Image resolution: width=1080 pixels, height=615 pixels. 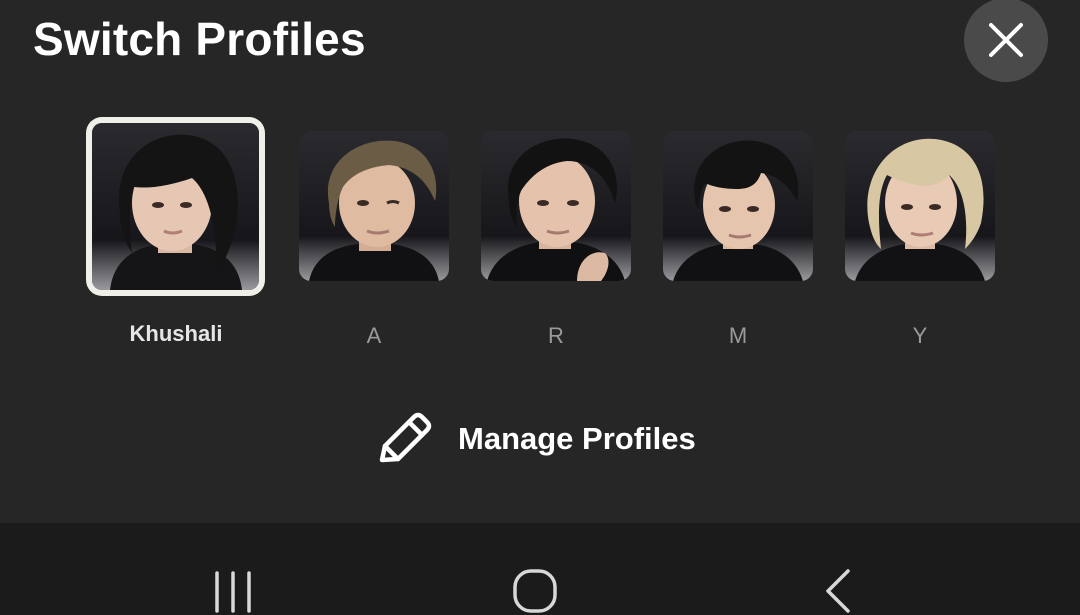 I want to click on pencil-icon, so click(x=405, y=437).